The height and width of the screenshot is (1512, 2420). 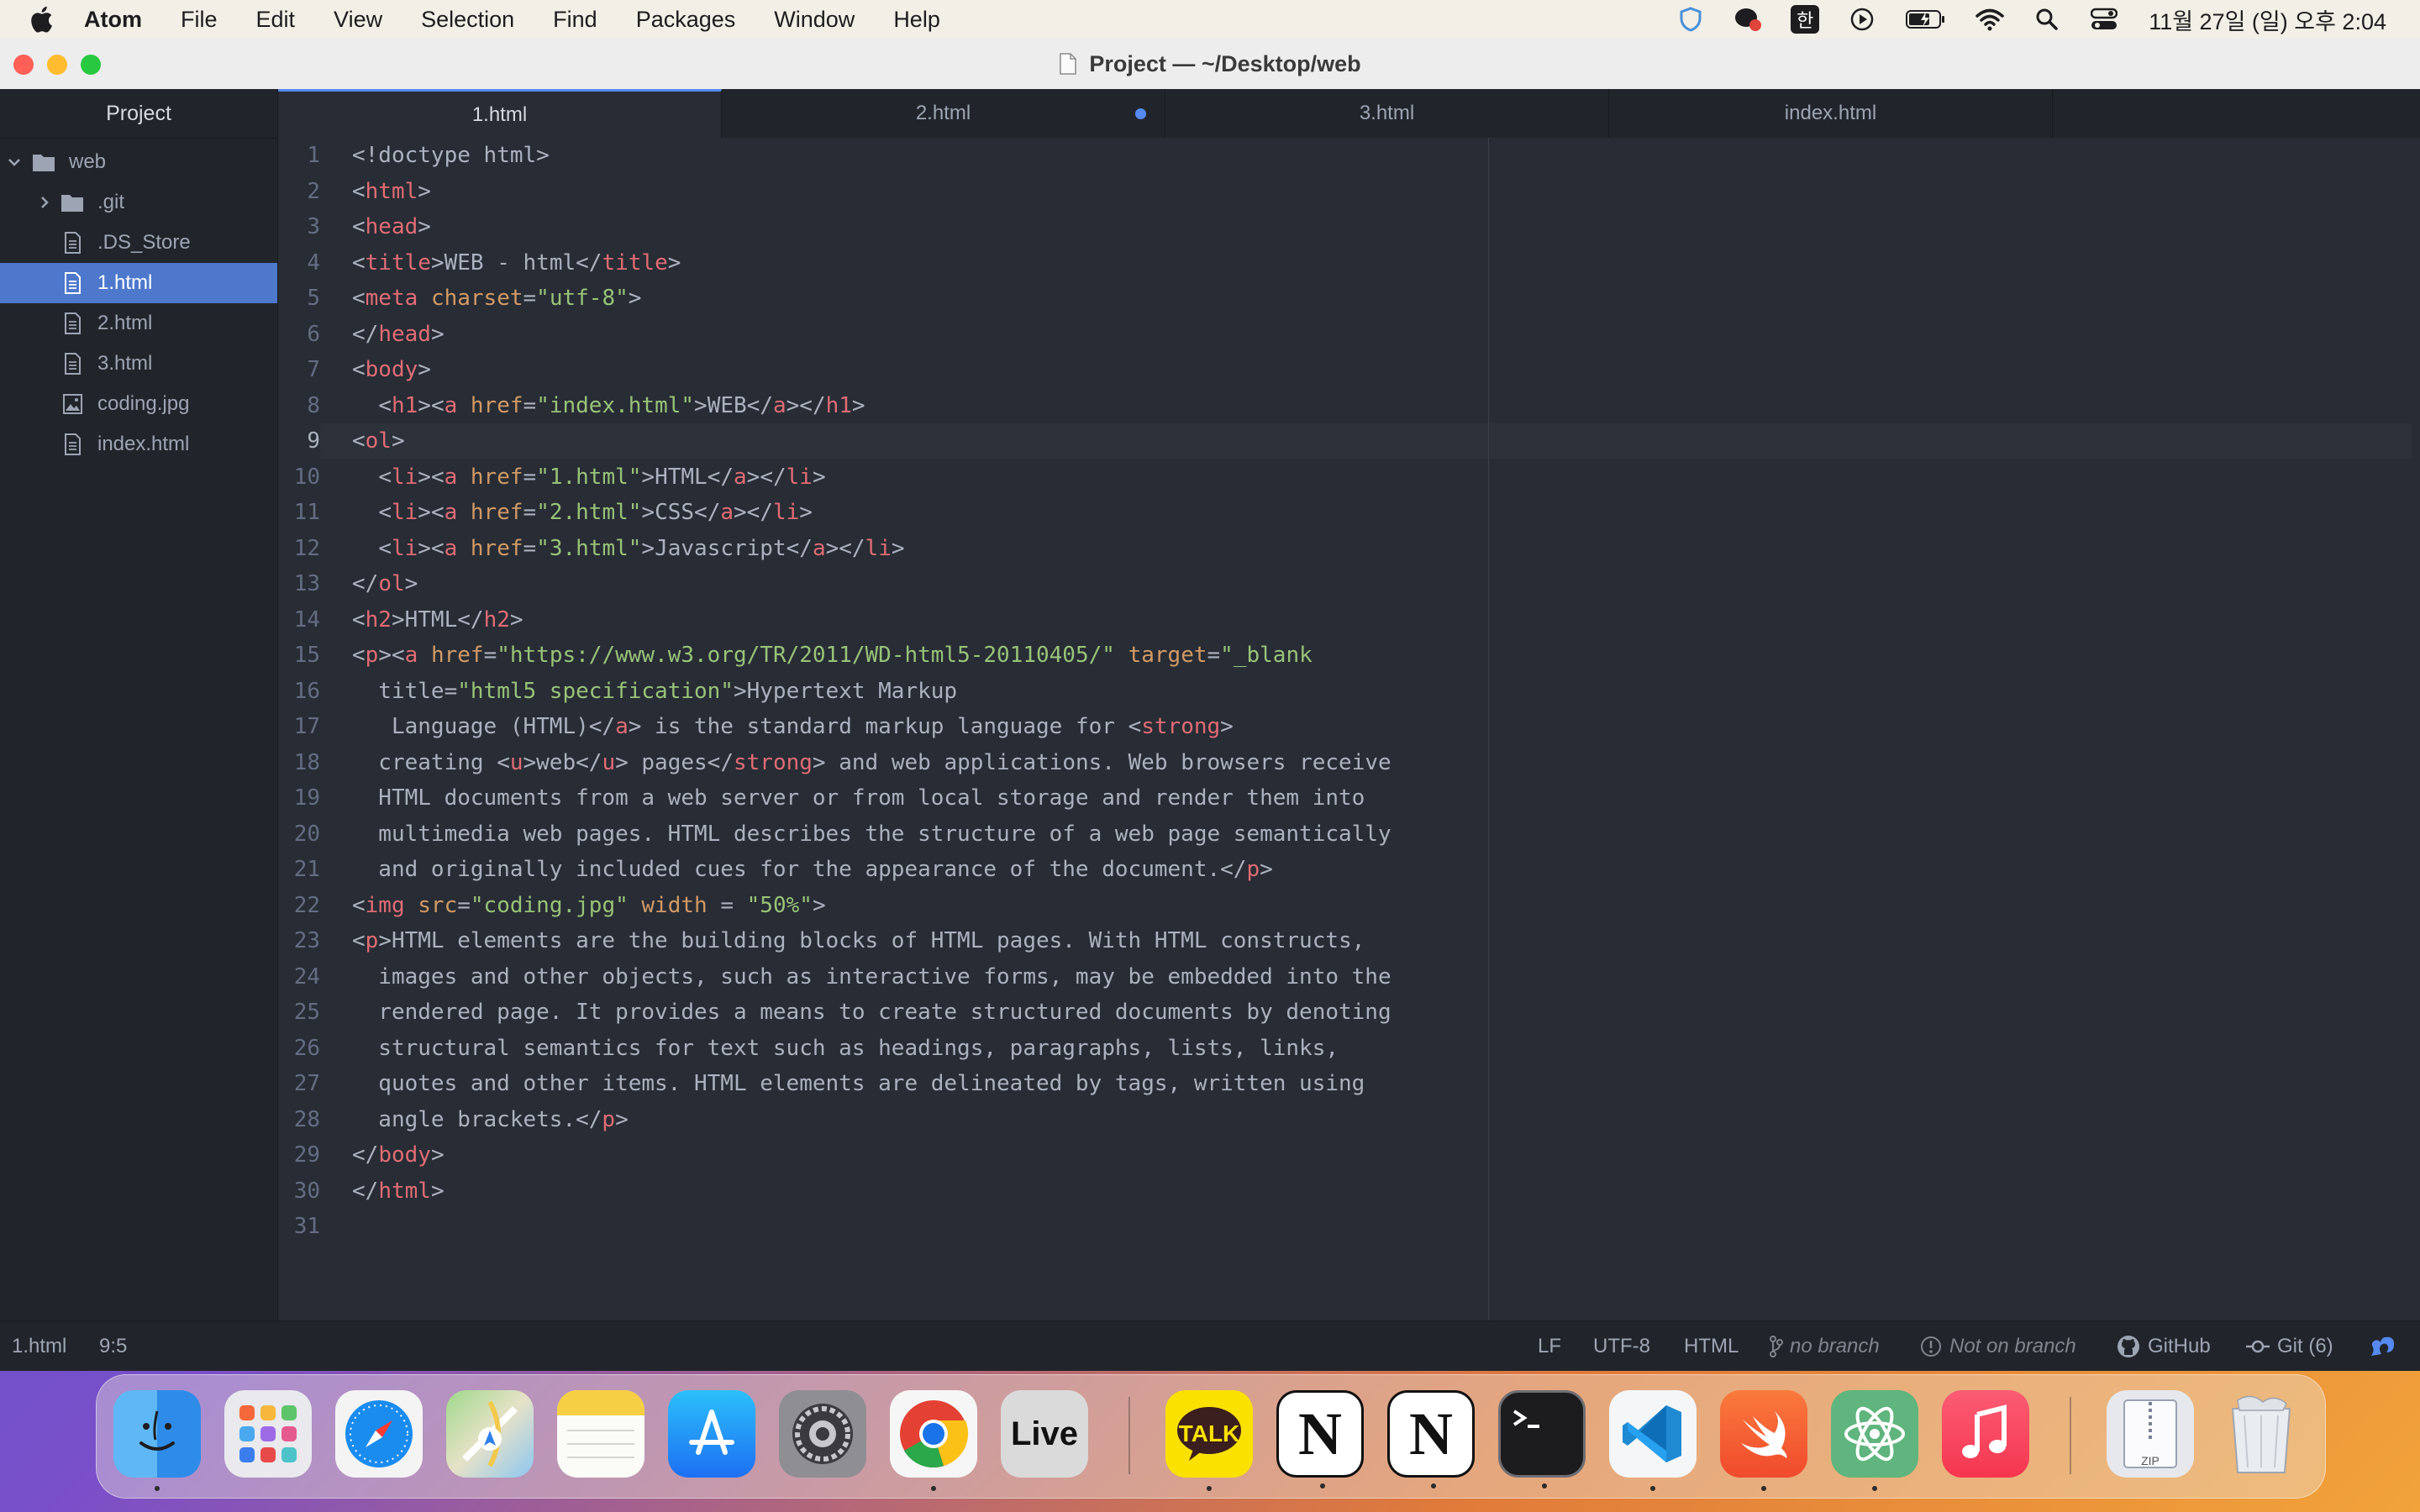 What do you see at coordinates (1210, 64) in the screenshot?
I see `title-bar: Project — ~/Desktop/web` at bounding box center [1210, 64].